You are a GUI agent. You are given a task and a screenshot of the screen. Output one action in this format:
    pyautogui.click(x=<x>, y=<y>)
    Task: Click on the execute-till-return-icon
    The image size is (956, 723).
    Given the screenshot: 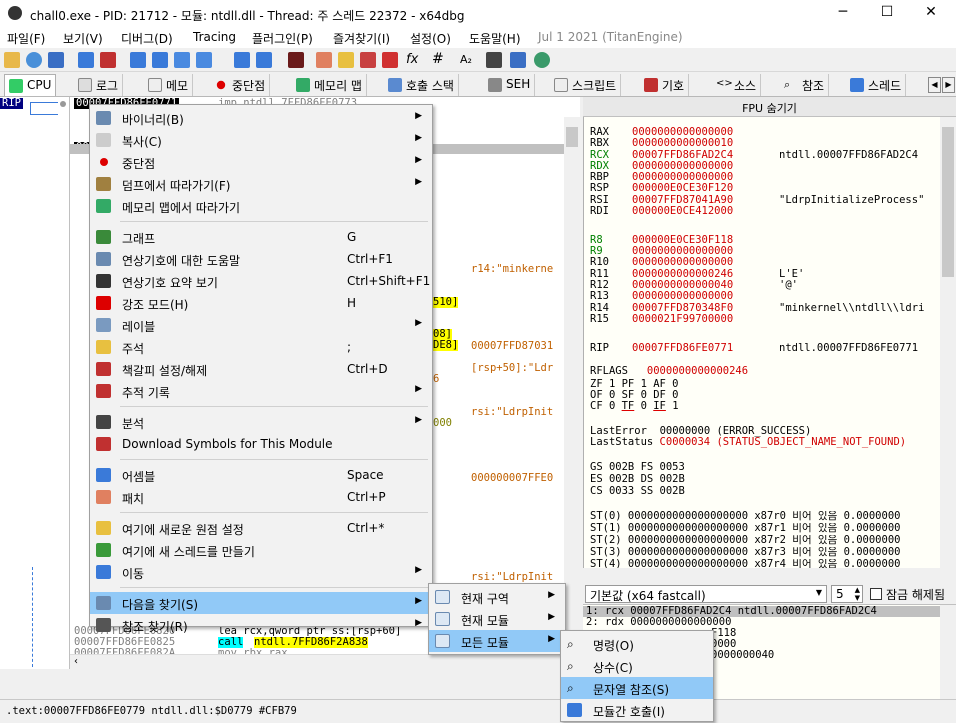 What is the action you would take?
    pyautogui.click(x=242, y=60)
    